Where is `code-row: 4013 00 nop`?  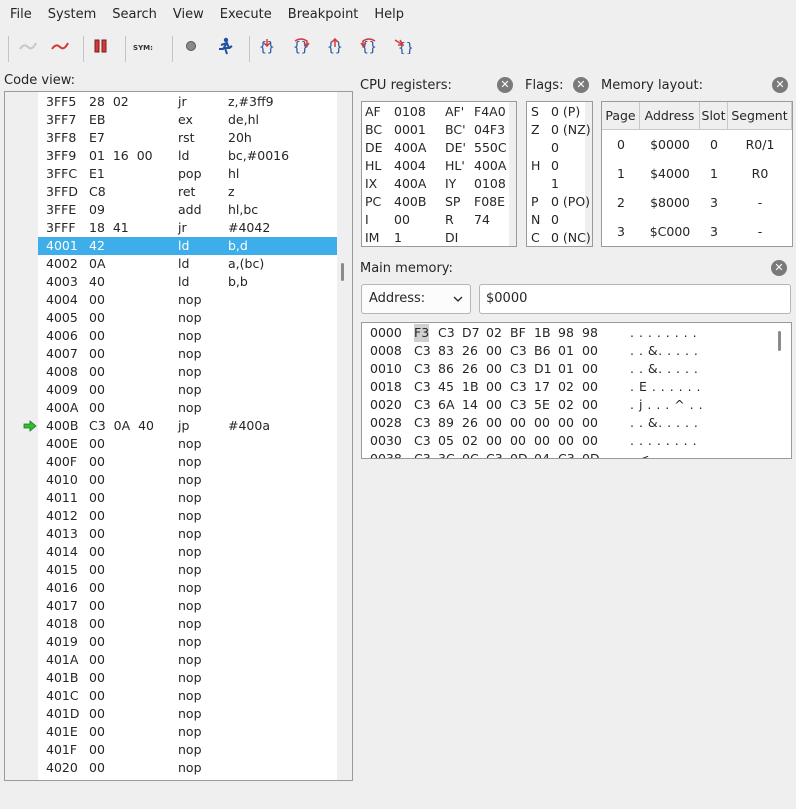
code-row: 4013 00 nop is located at coordinates (187, 534).